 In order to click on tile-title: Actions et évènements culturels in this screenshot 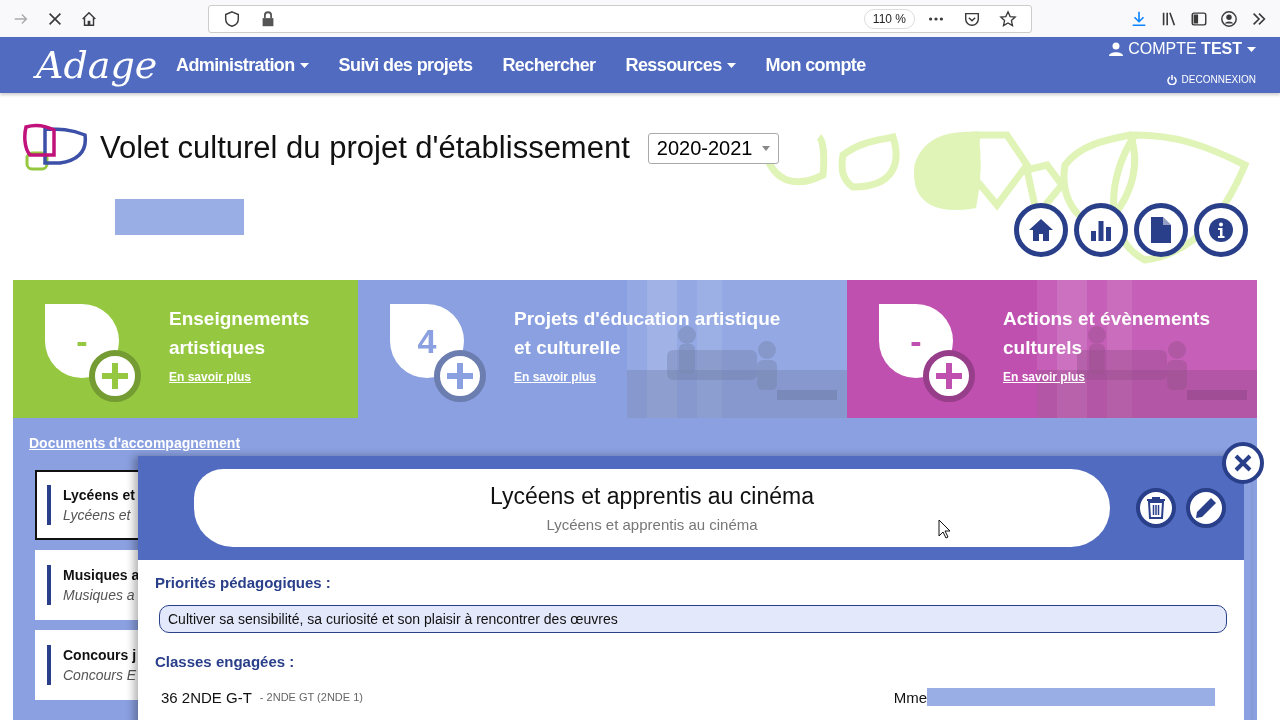, I will do `click(1106, 333)`.